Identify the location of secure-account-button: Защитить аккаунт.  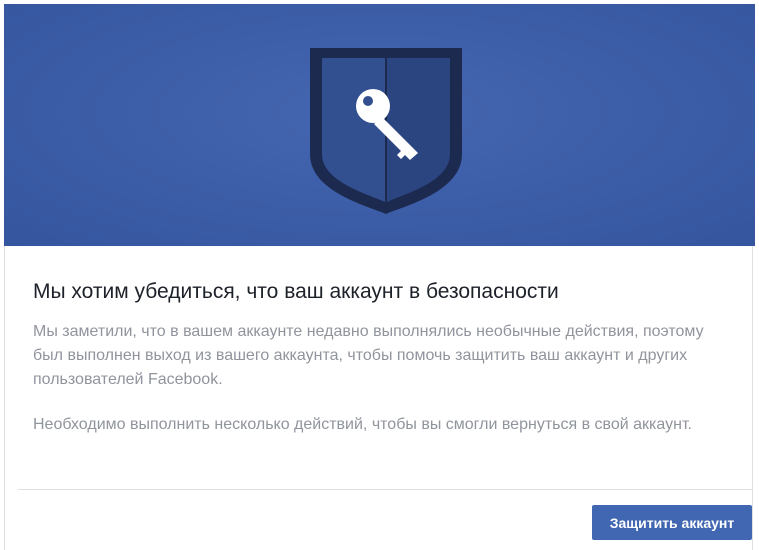
(672, 522).